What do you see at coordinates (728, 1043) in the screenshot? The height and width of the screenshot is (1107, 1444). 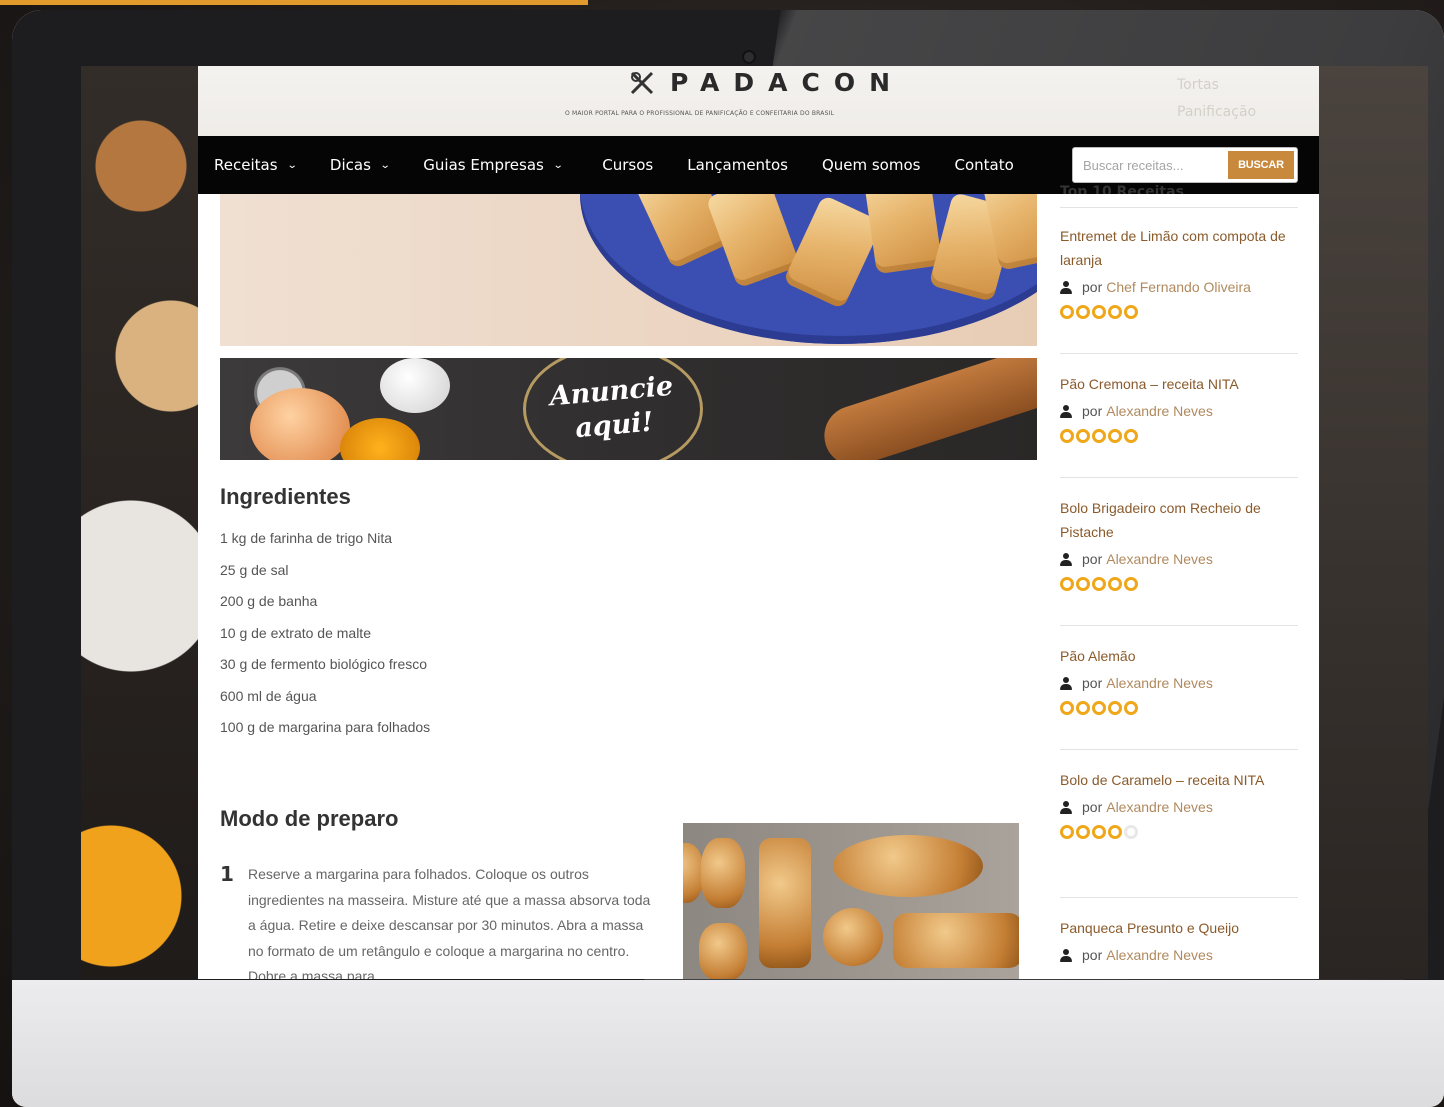 I see `monitor-chin` at bounding box center [728, 1043].